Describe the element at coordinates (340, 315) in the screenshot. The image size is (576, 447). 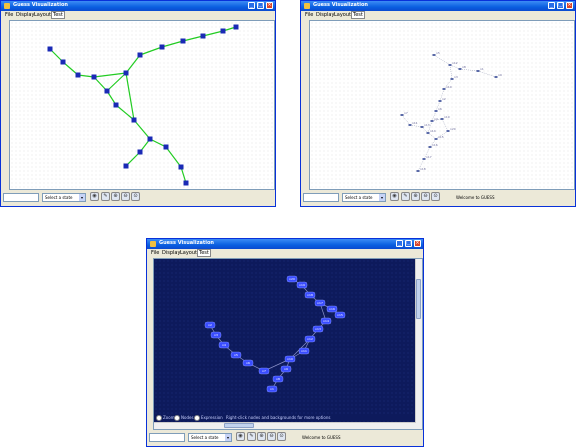
I see `graph-node-label: n15` at that location.